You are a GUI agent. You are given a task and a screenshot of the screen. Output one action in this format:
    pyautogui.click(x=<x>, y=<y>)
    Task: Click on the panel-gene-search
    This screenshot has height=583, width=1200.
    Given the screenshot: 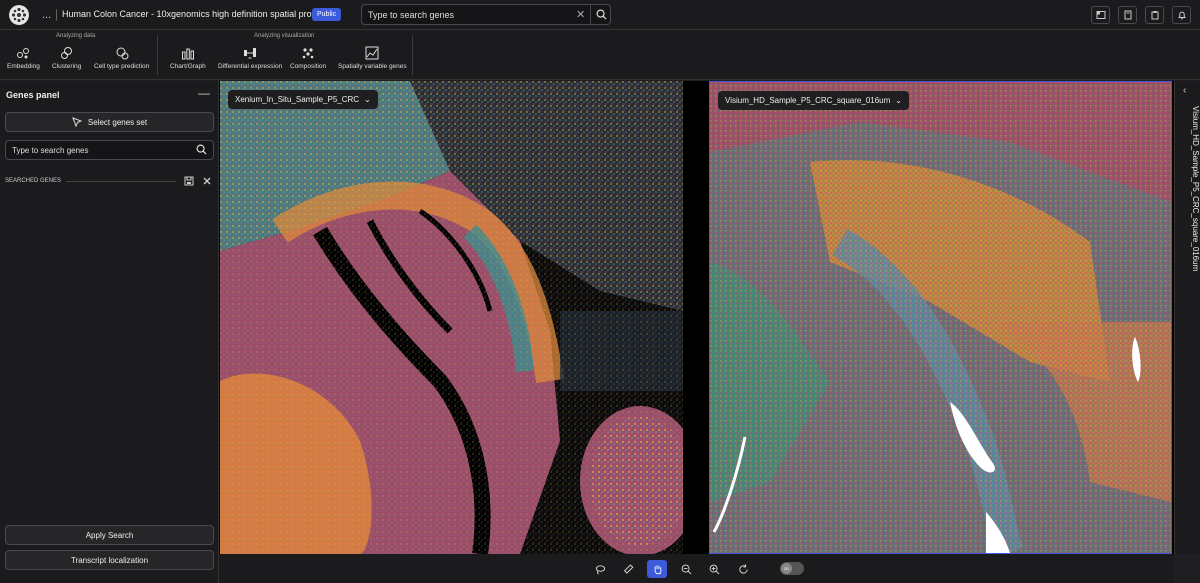 What is the action you would take?
    pyautogui.click(x=109, y=150)
    